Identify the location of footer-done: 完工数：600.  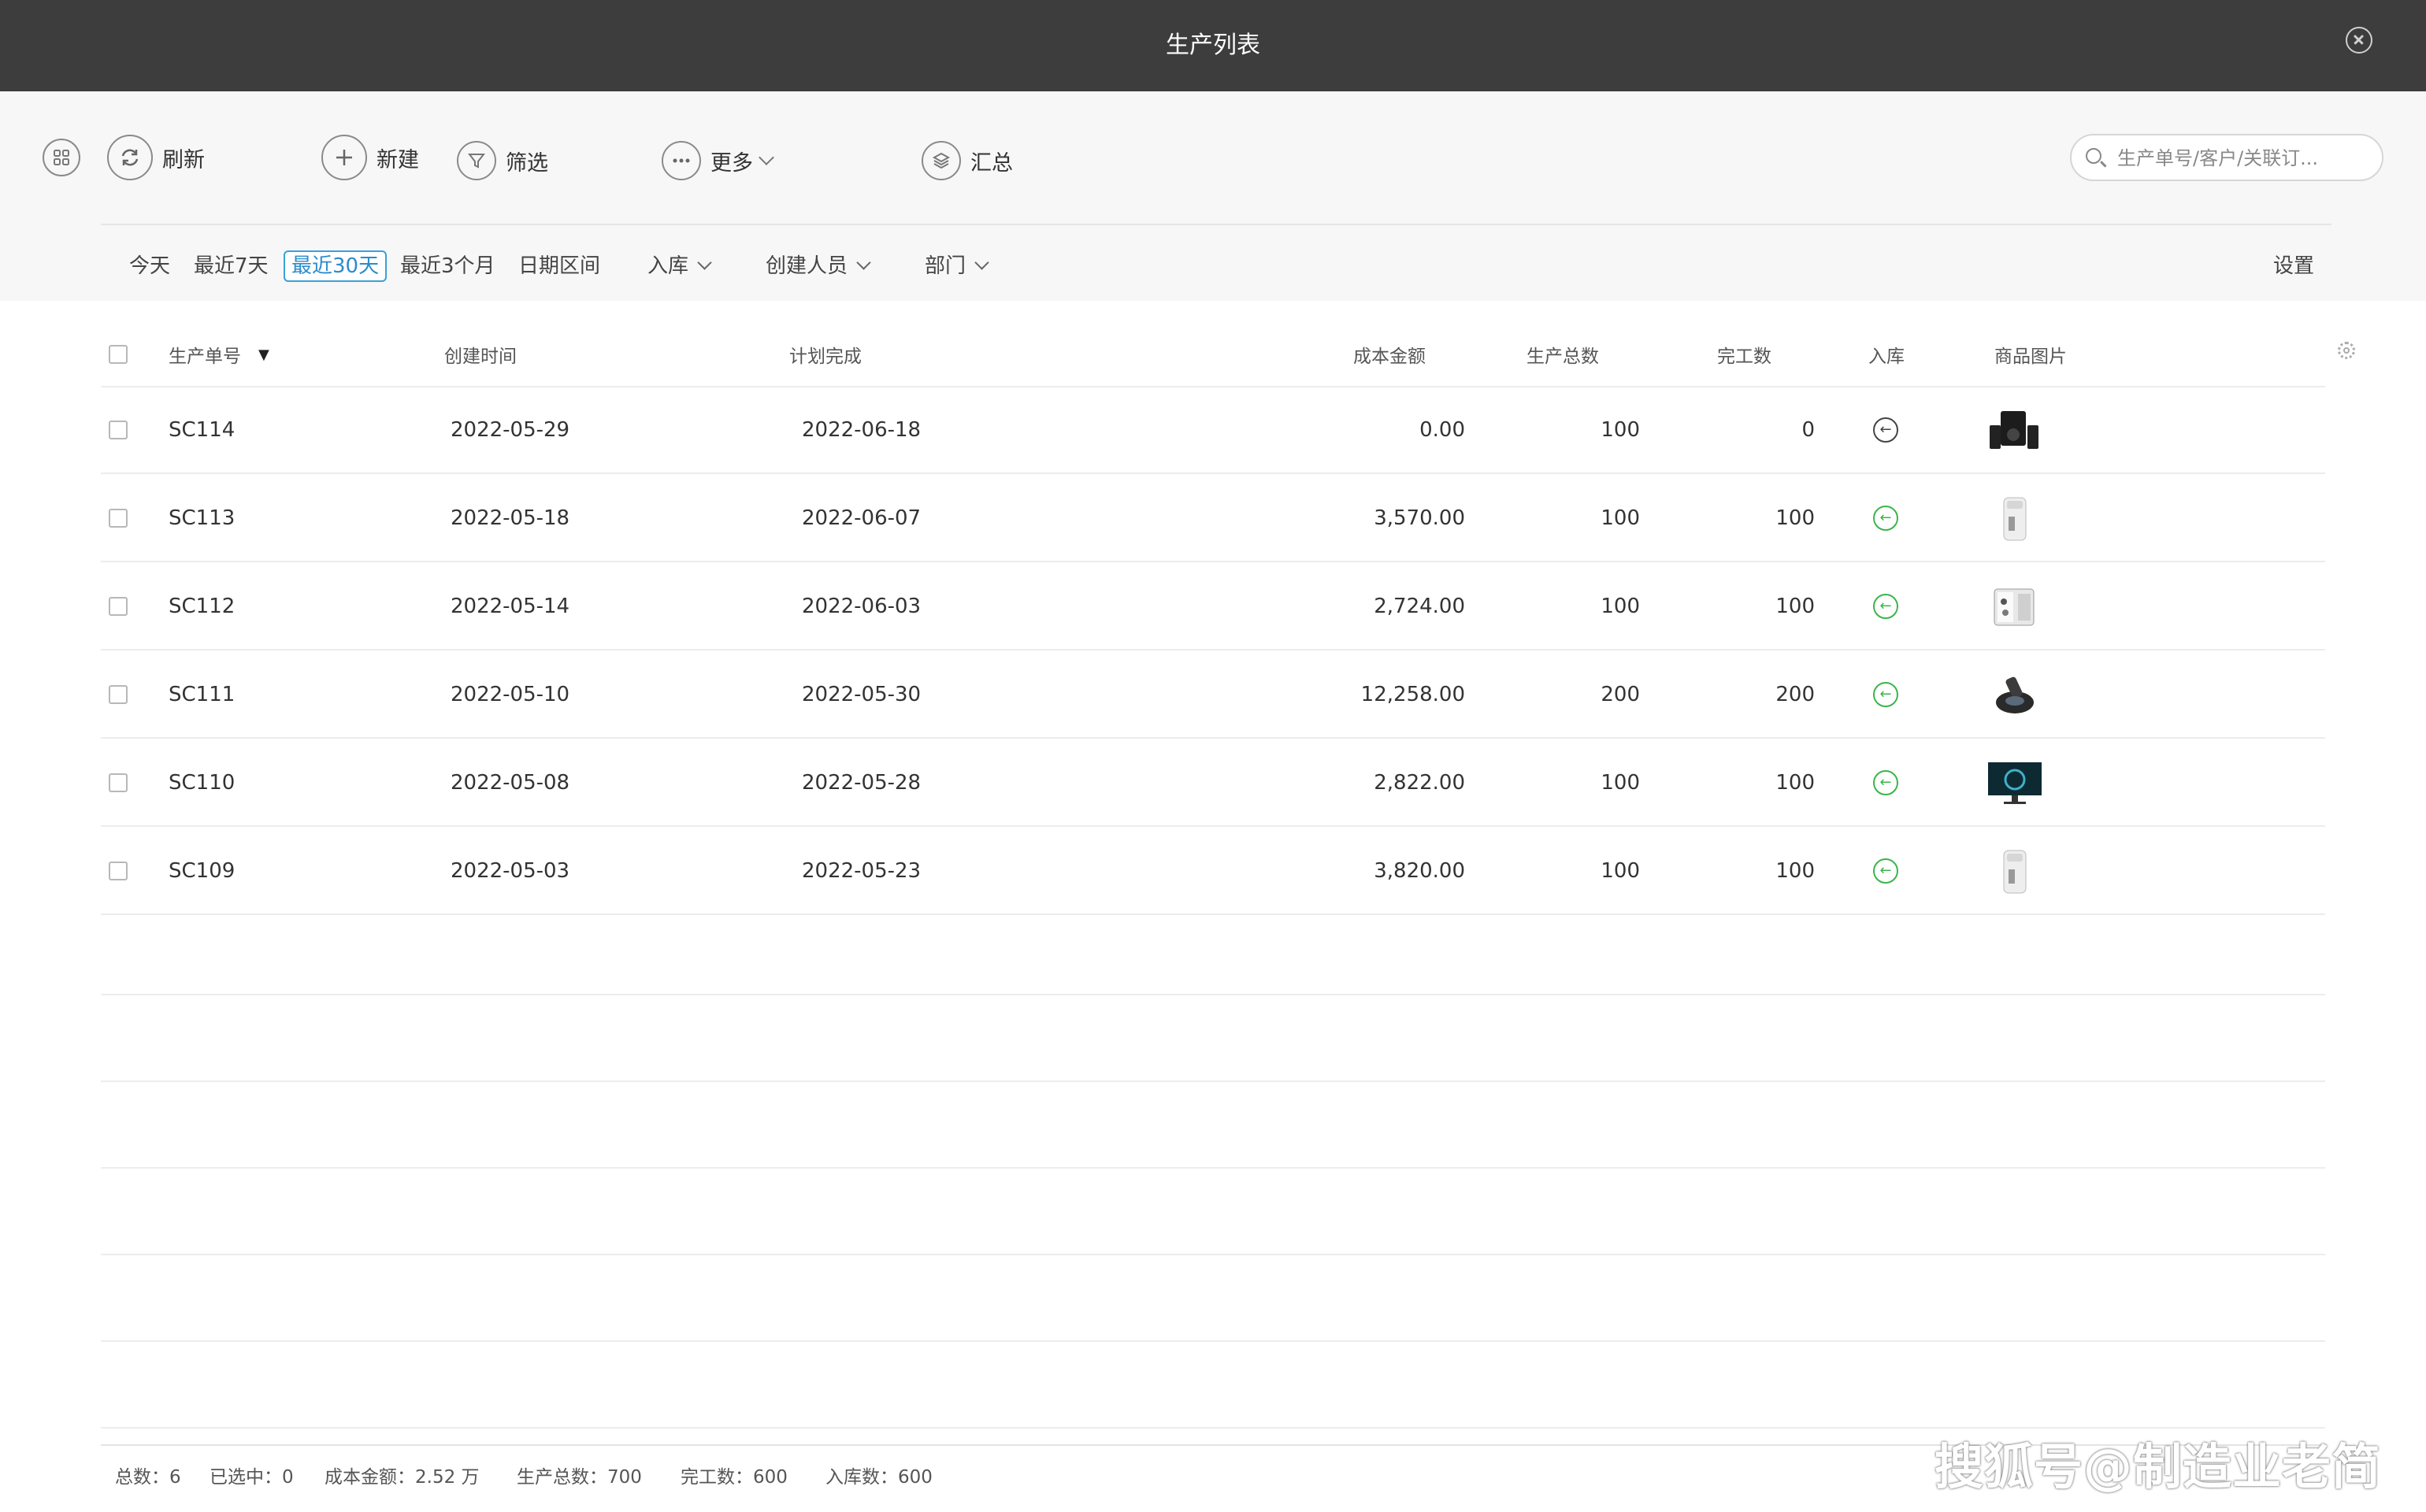
(734, 1477).